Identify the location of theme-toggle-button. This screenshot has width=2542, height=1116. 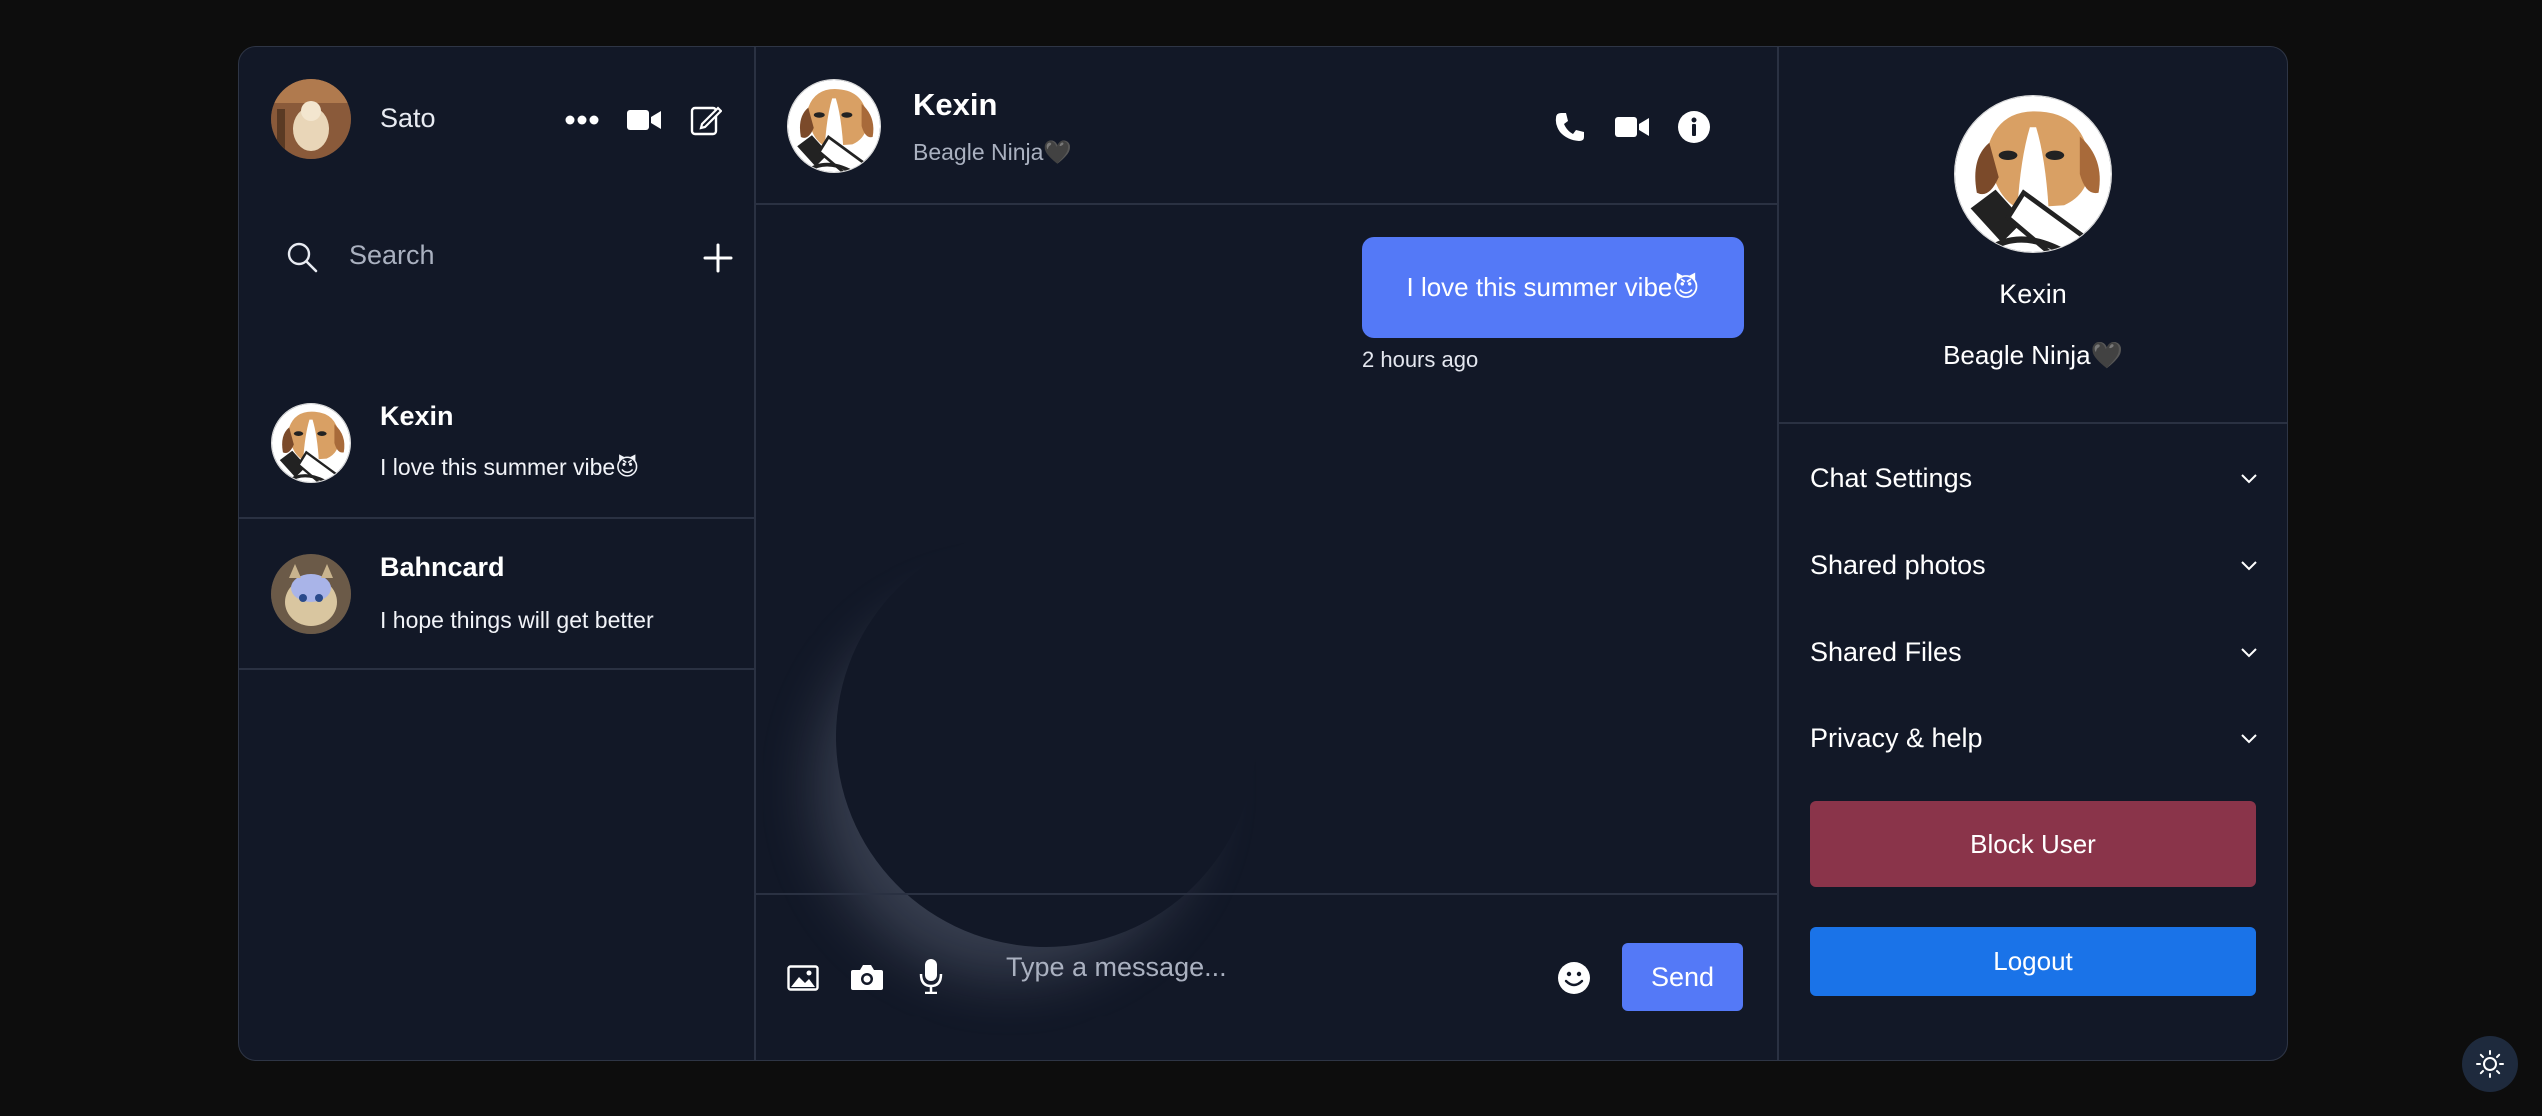
(2490, 1064).